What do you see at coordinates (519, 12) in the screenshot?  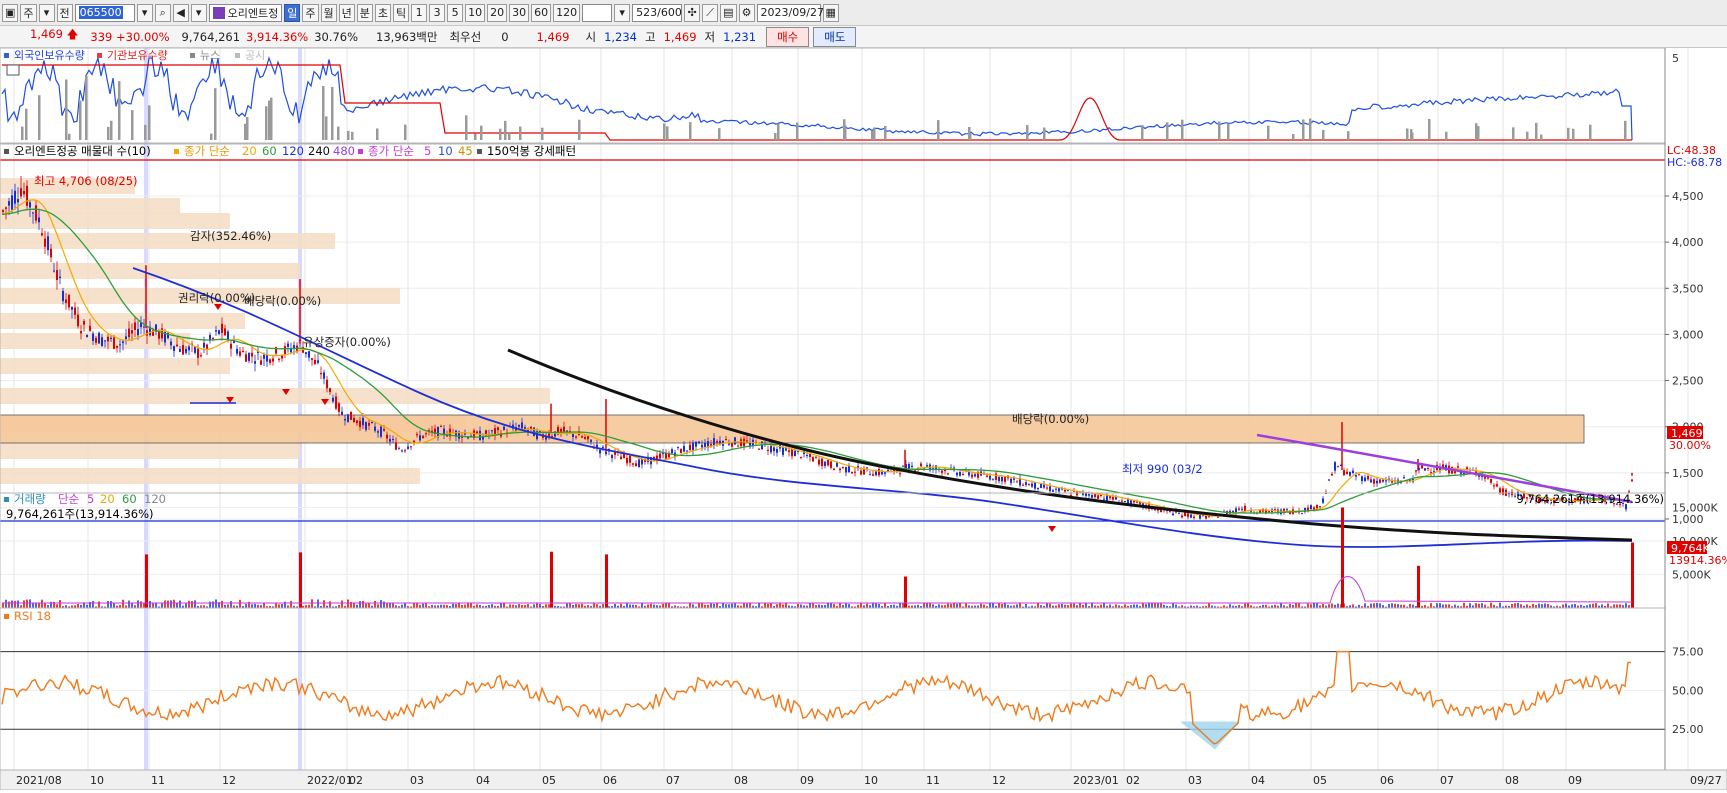 I see `interval-30-button: 30` at bounding box center [519, 12].